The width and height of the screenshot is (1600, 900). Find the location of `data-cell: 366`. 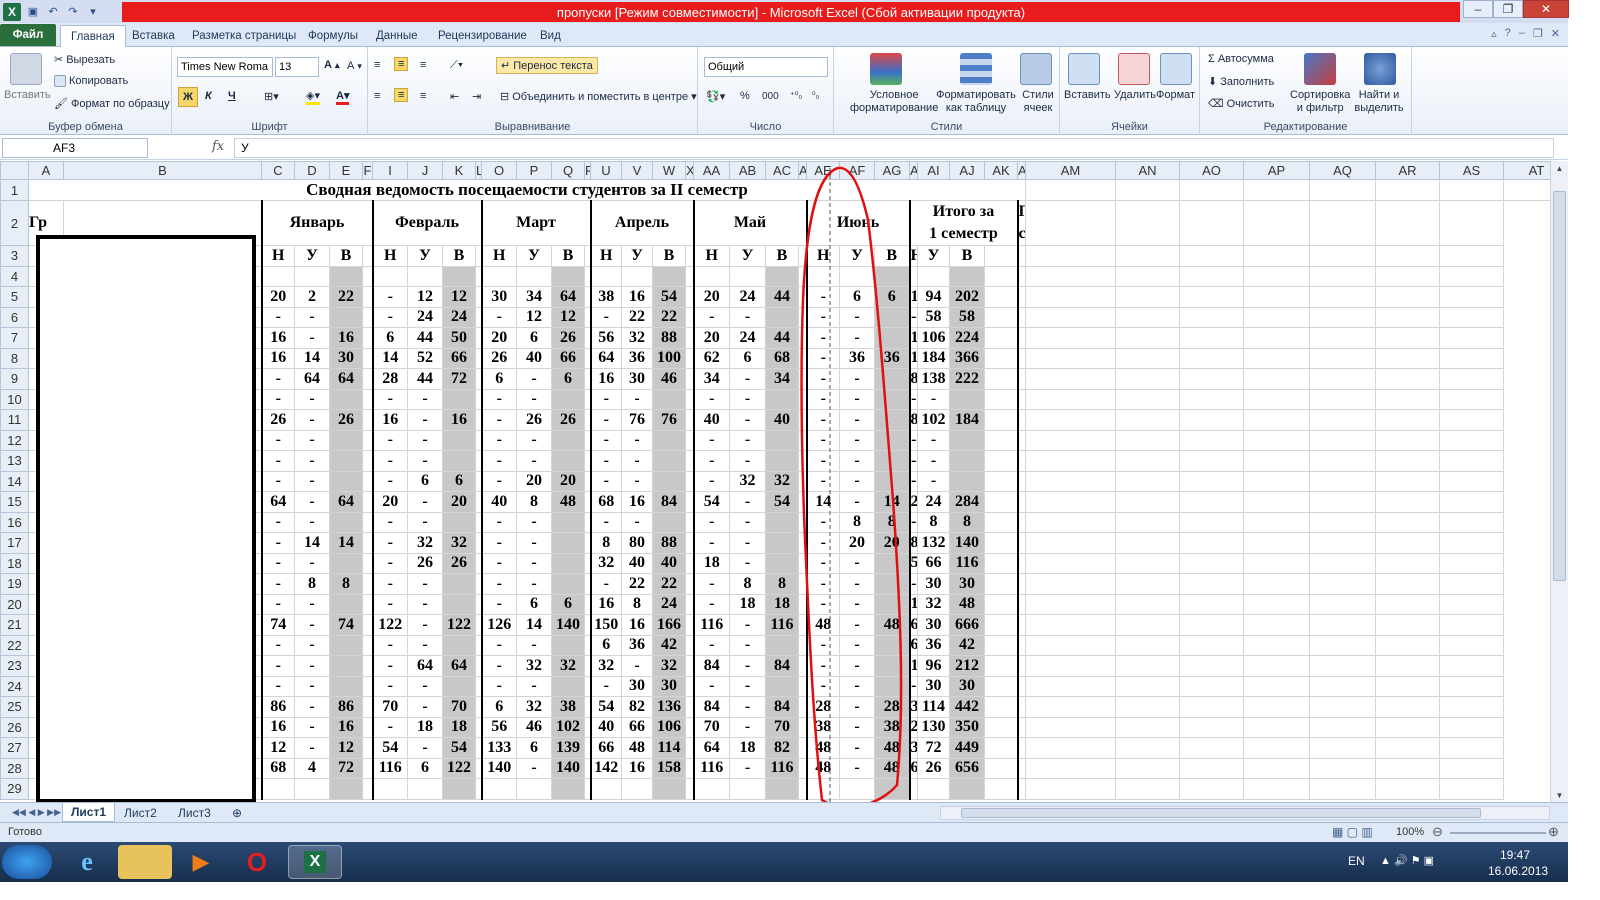

data-cell: 366 is located at coordinates (967, 358).